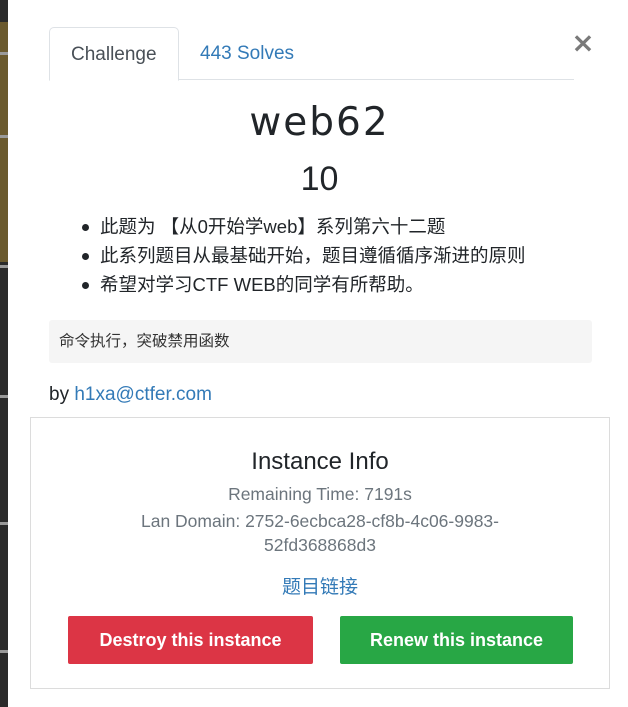  Describe the element at coordinates (339, 226) in the screenshot. I see `description-item: 此题为 【从0开始学web】系列第六十二题` at that location.